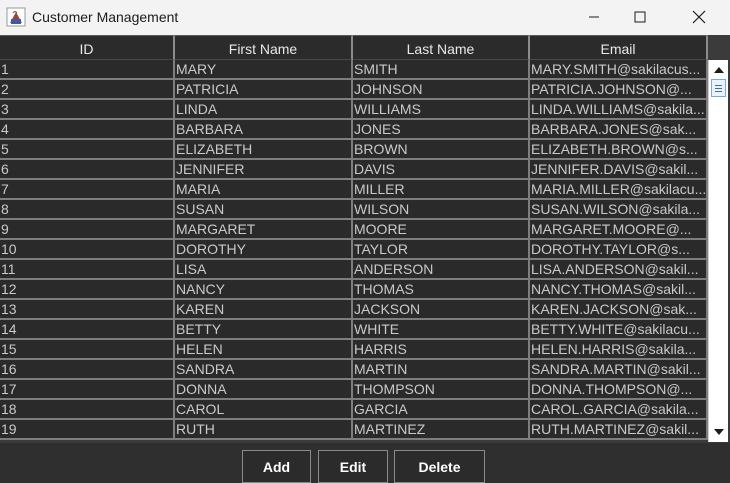 This screenshot has width=730, height=483. I want to click on column-header-first-name: First Name, so click(264, 47).